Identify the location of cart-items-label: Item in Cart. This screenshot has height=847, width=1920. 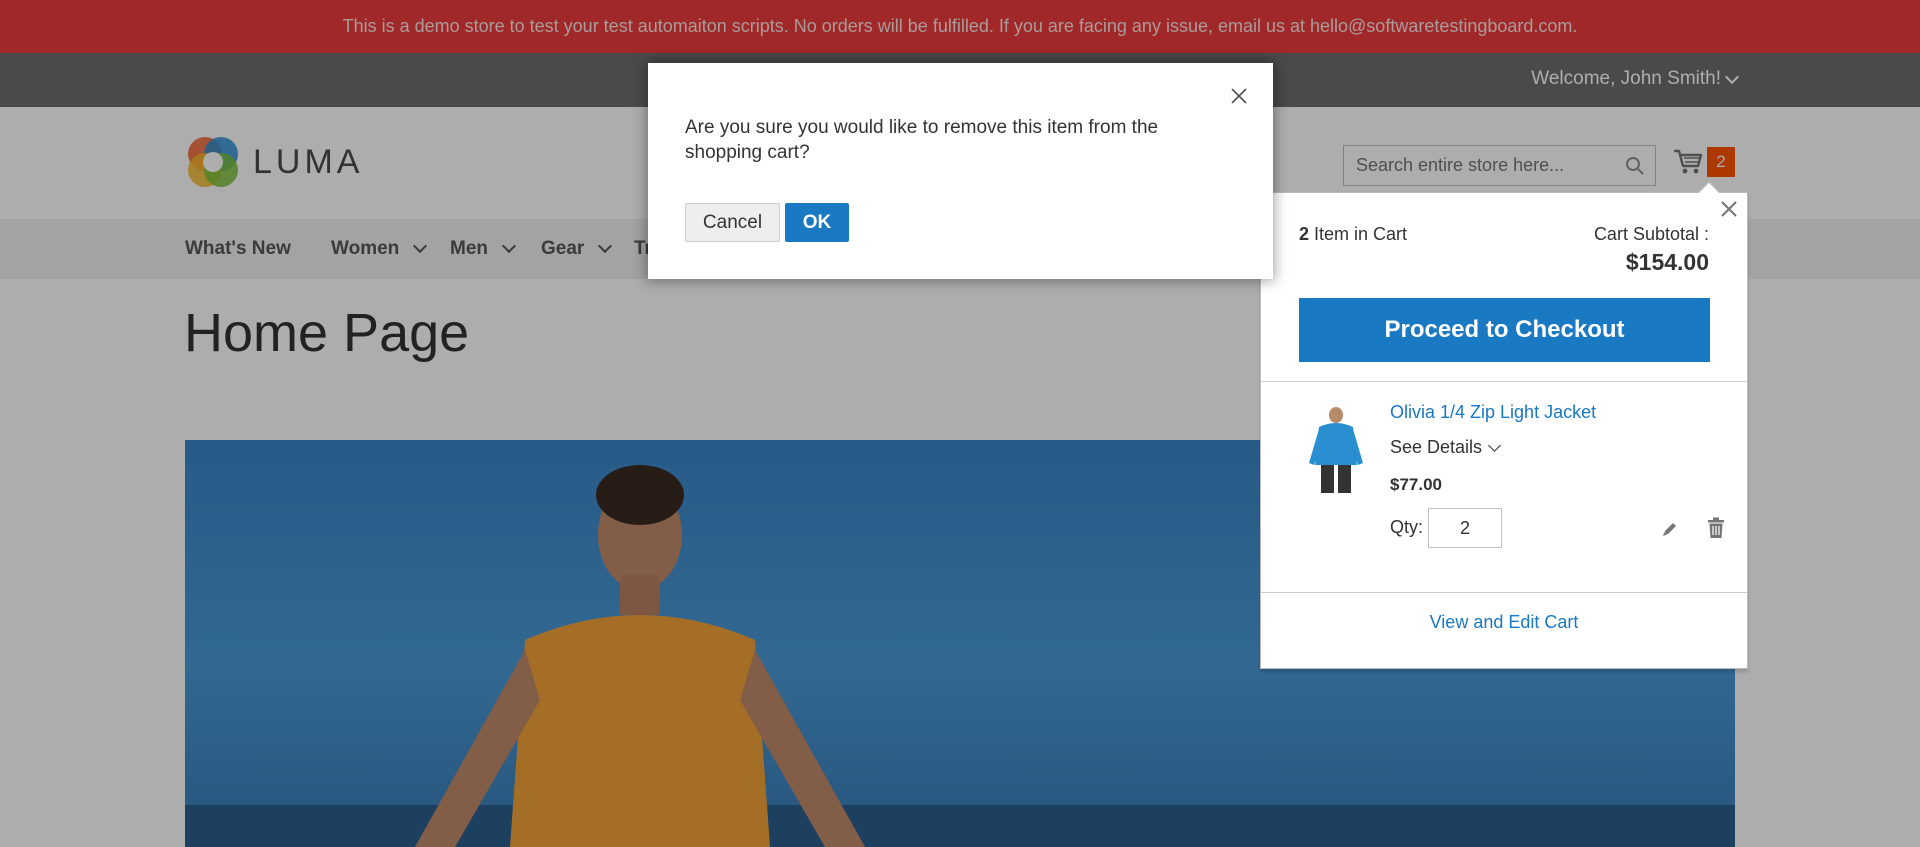
(1361, 234).